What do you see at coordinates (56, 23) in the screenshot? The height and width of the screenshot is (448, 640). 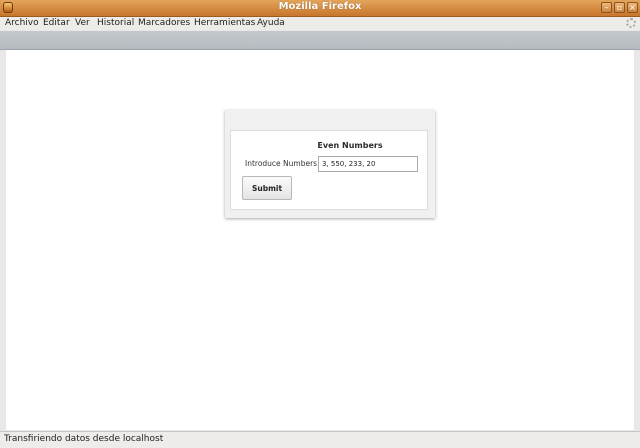 I see `menu-editar: Editar` at bounding box center [56, 23].